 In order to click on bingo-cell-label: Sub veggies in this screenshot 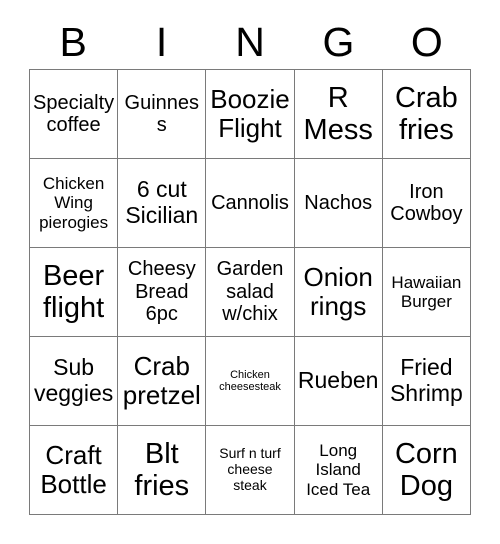, I will do `click(73, 380)`.